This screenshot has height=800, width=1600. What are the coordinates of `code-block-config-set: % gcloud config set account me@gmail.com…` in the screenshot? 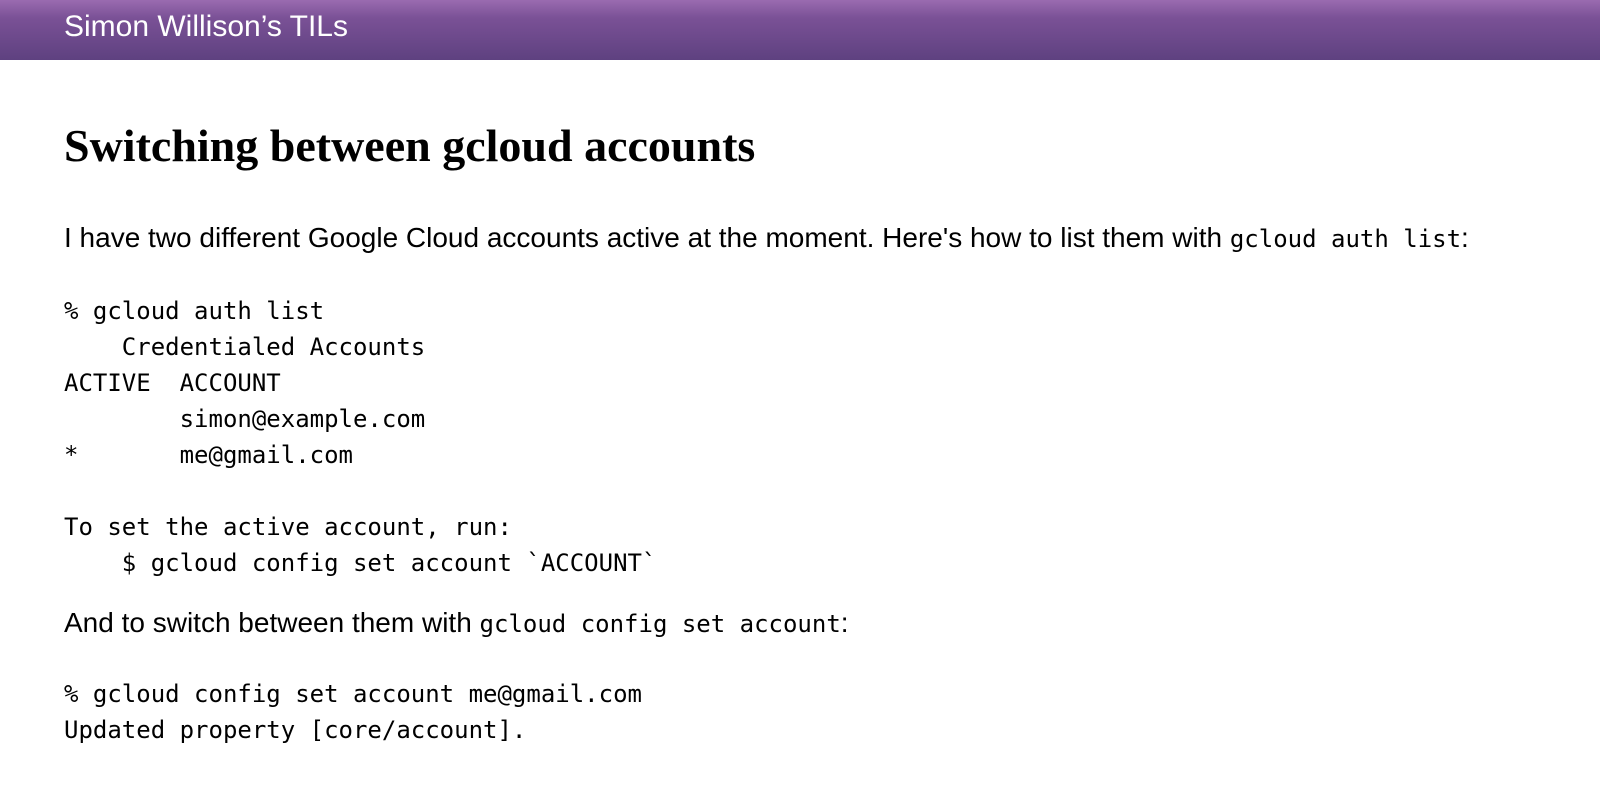 It's located at (353, 712).